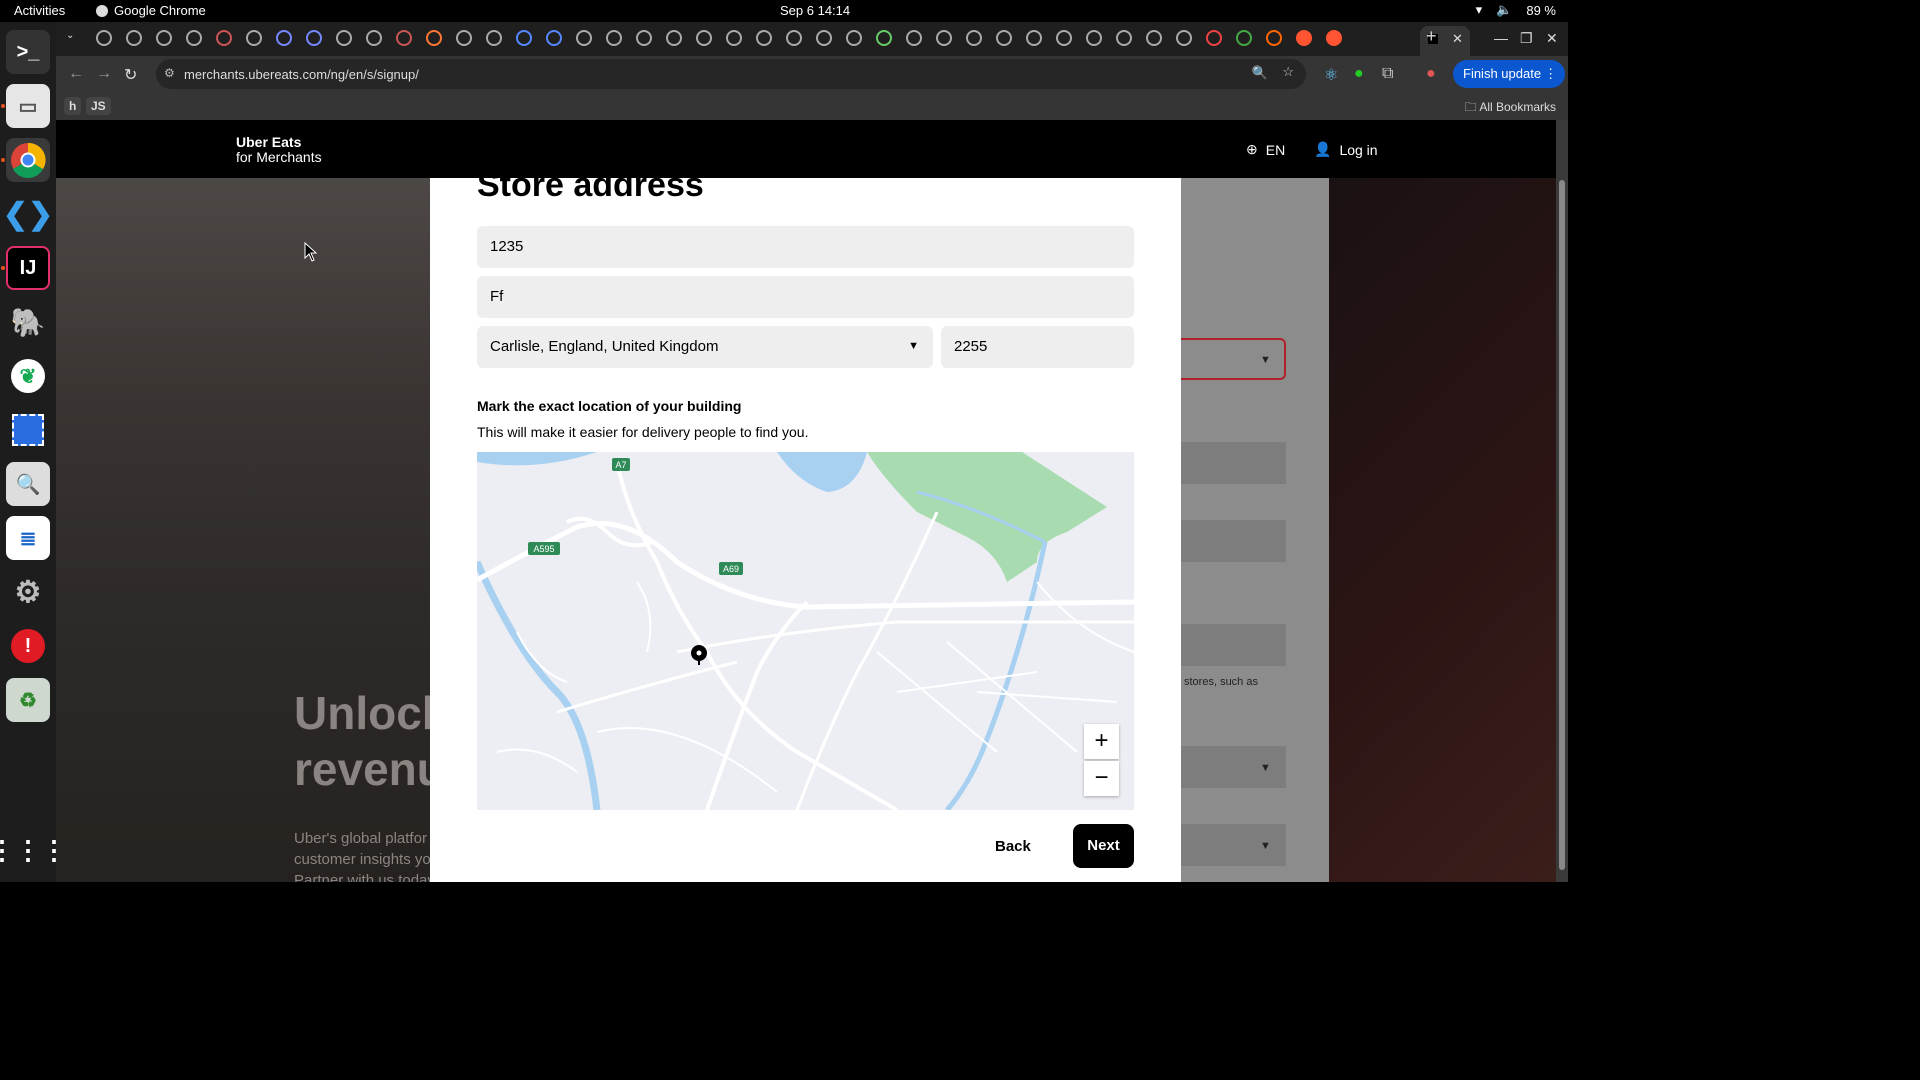 Image resolution: width=1920 pixels, height=1080 pixels. Describe the element at coordinates (28, 214) in the screenshot. I see `vscode-icon: ❮❯` at that location.